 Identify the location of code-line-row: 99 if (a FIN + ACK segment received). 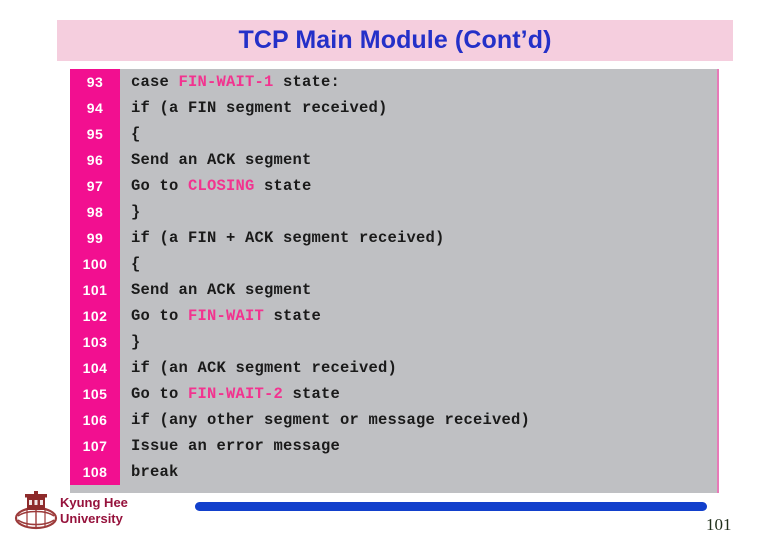
(393, 238).